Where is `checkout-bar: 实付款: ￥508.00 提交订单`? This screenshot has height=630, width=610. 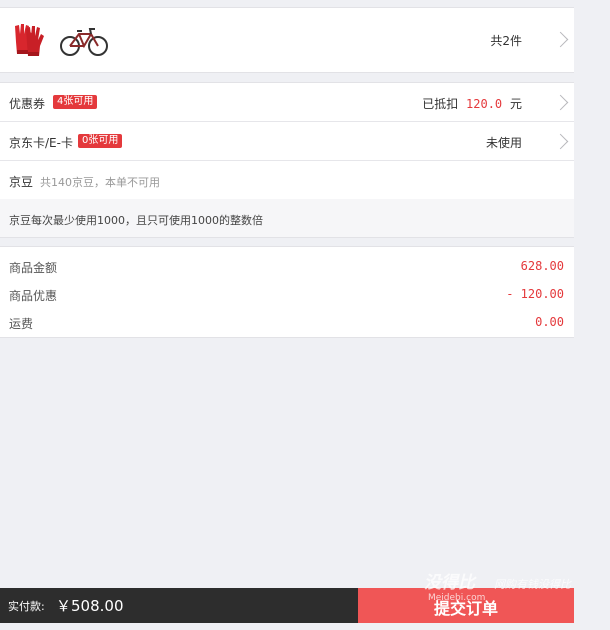 checkout-bar: 实付款: ￥508.00 提交订单 is located at coordinates (287, 605).